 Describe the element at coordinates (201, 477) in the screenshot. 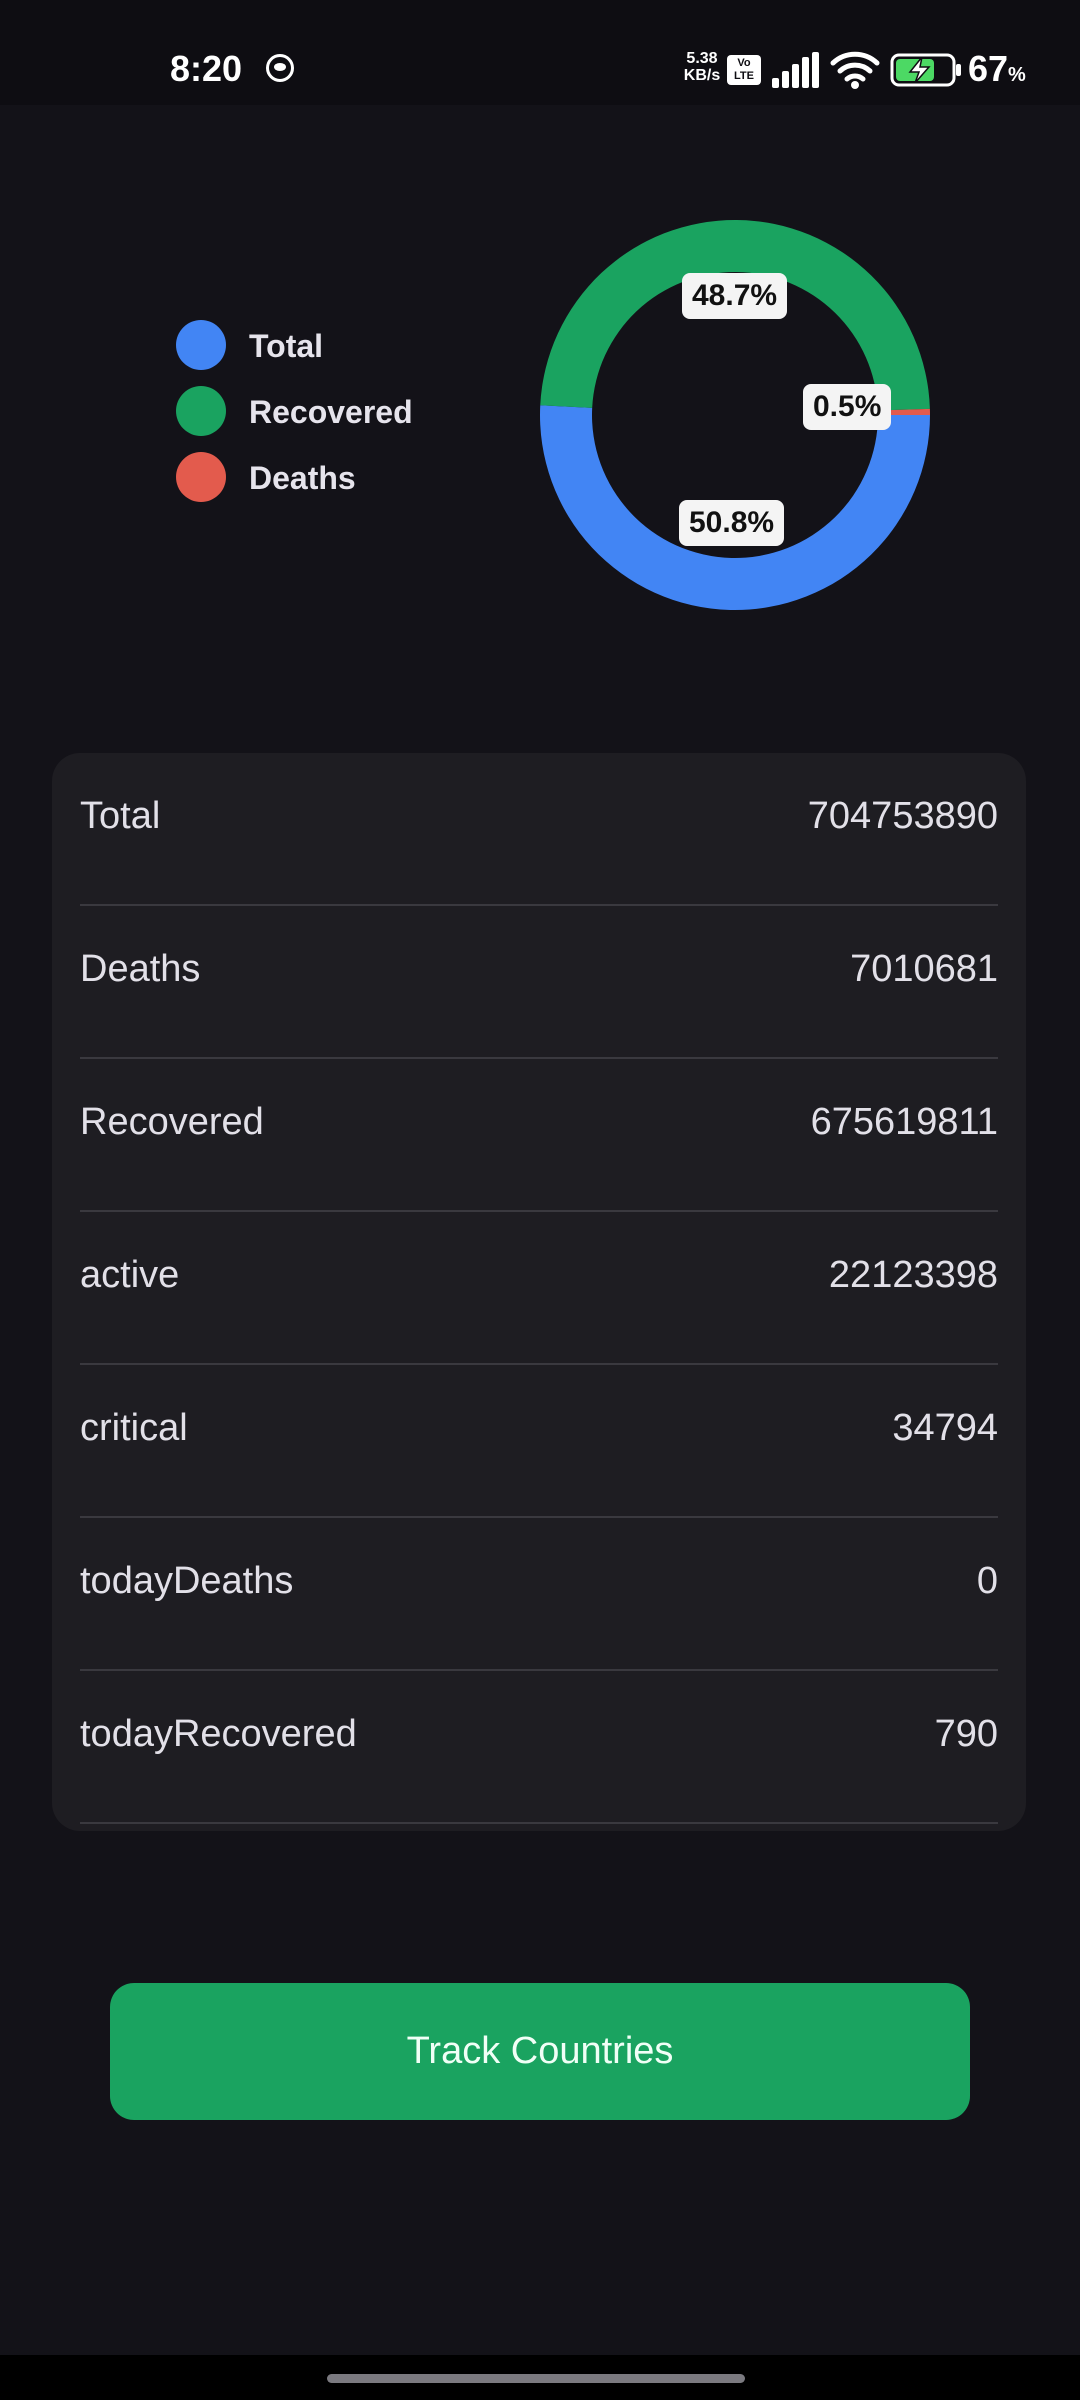

I see `legend-dot-deaths` at that location.